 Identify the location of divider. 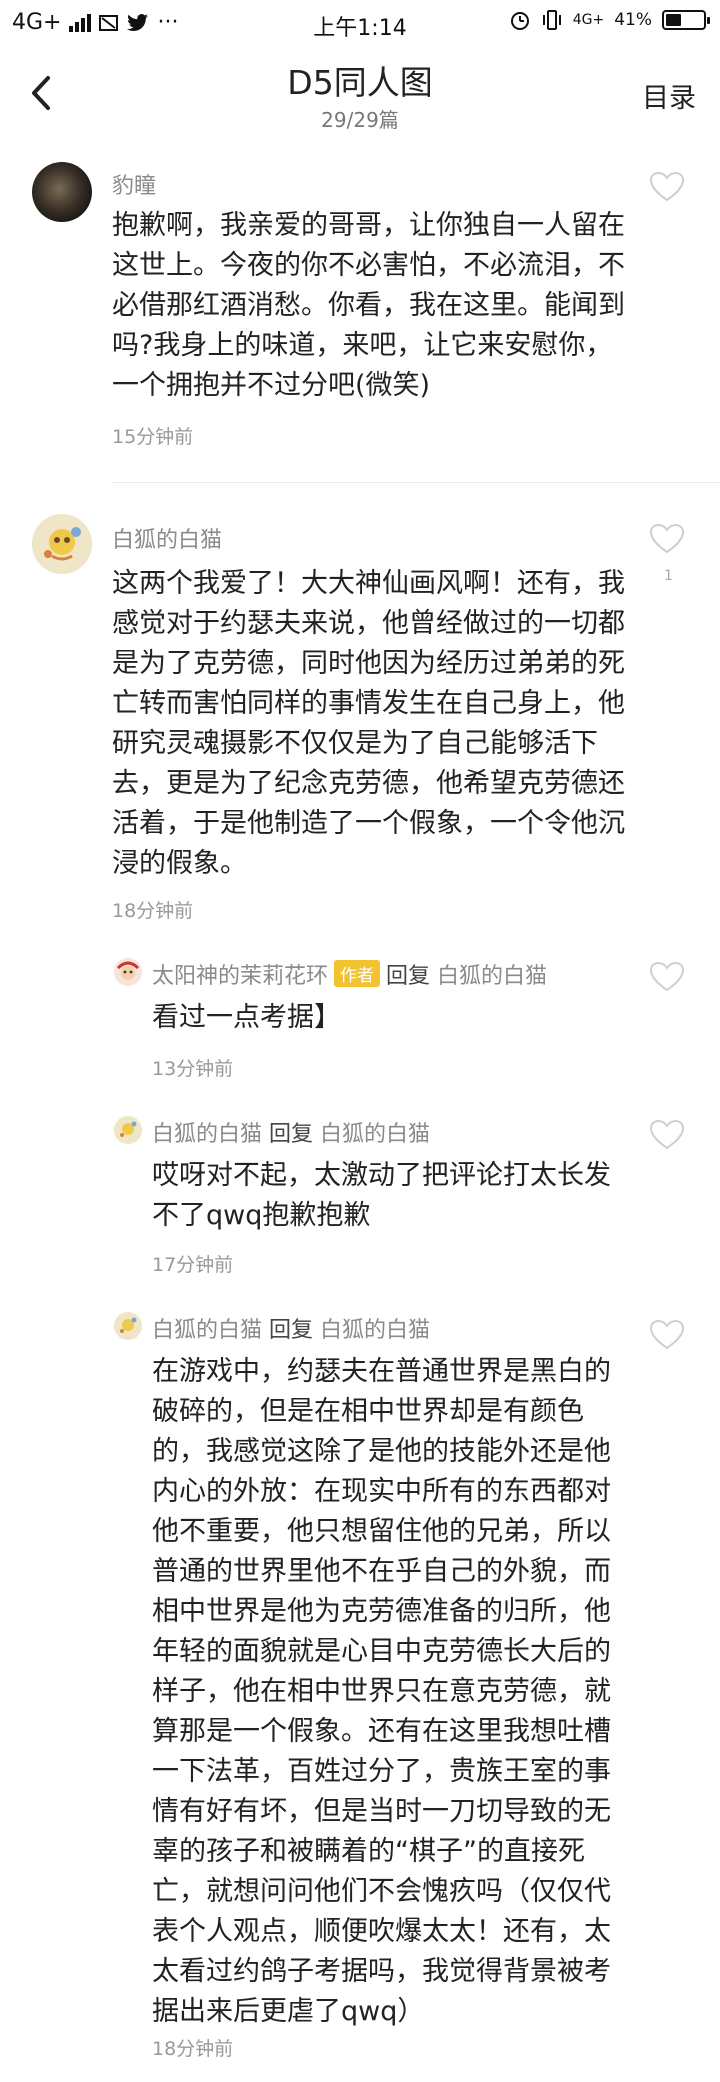
(416, 482).